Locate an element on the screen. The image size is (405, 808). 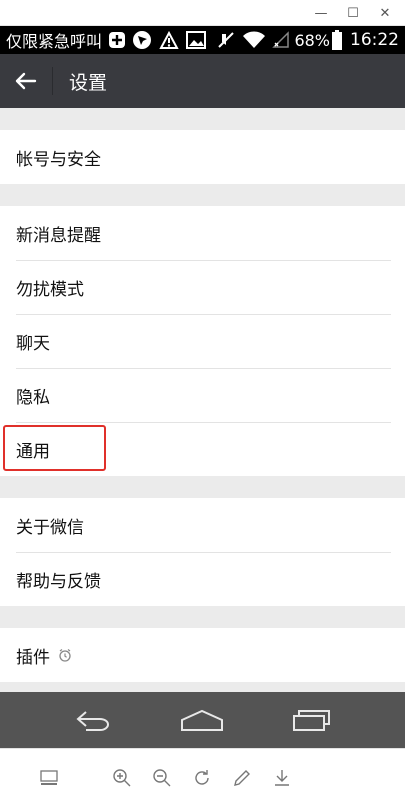
signal-icon is located at coordinates (281, 40).